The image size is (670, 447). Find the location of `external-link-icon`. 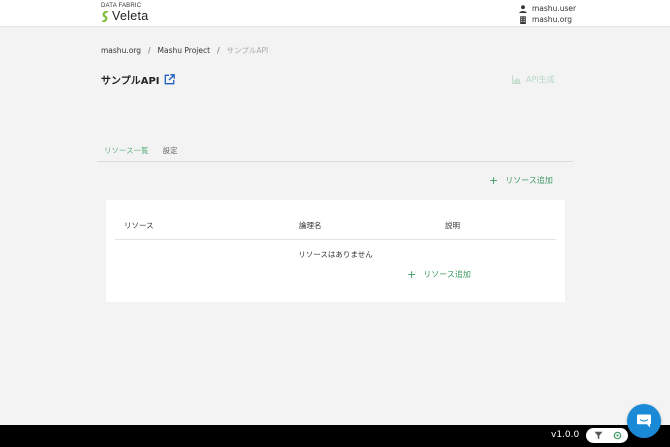

external-link-icon is located at coordinates (169, 79).